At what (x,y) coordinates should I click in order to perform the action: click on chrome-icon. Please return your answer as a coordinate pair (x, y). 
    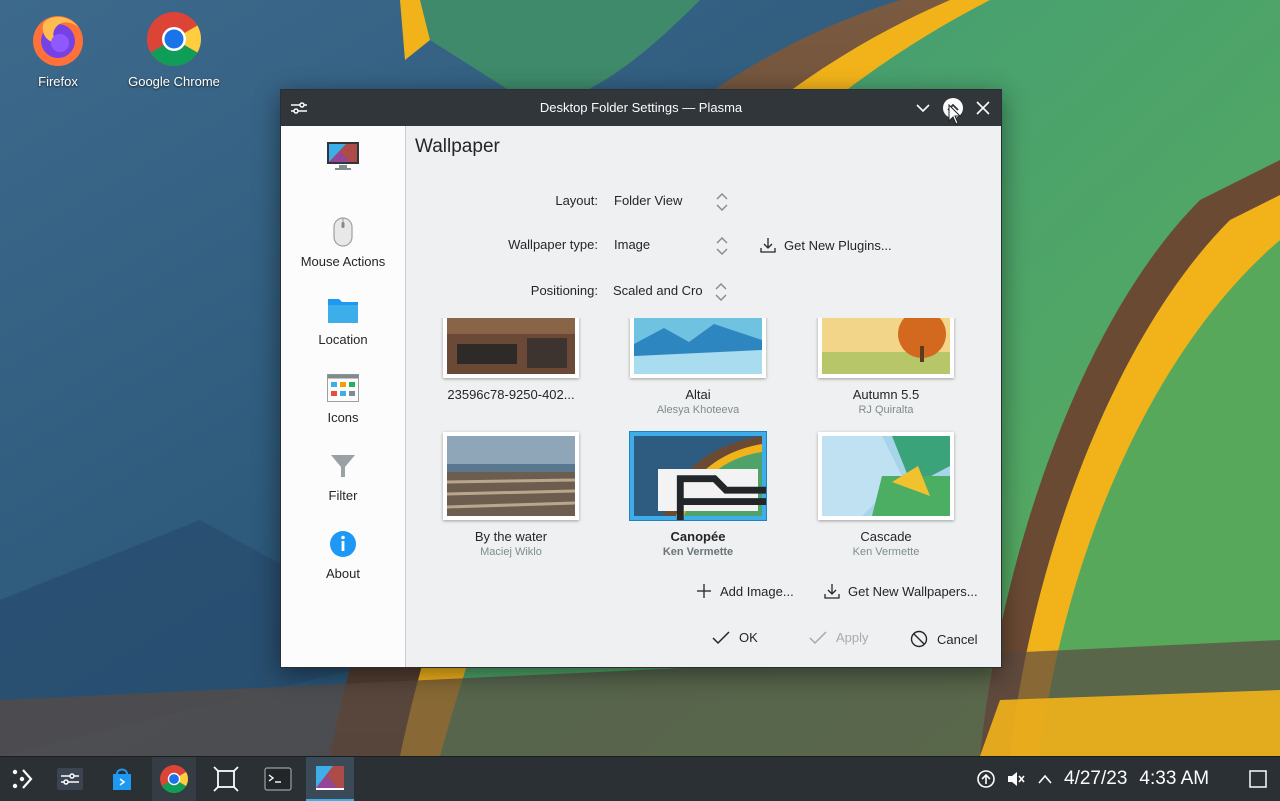
    Looking at the image, I should click on (174, 779).